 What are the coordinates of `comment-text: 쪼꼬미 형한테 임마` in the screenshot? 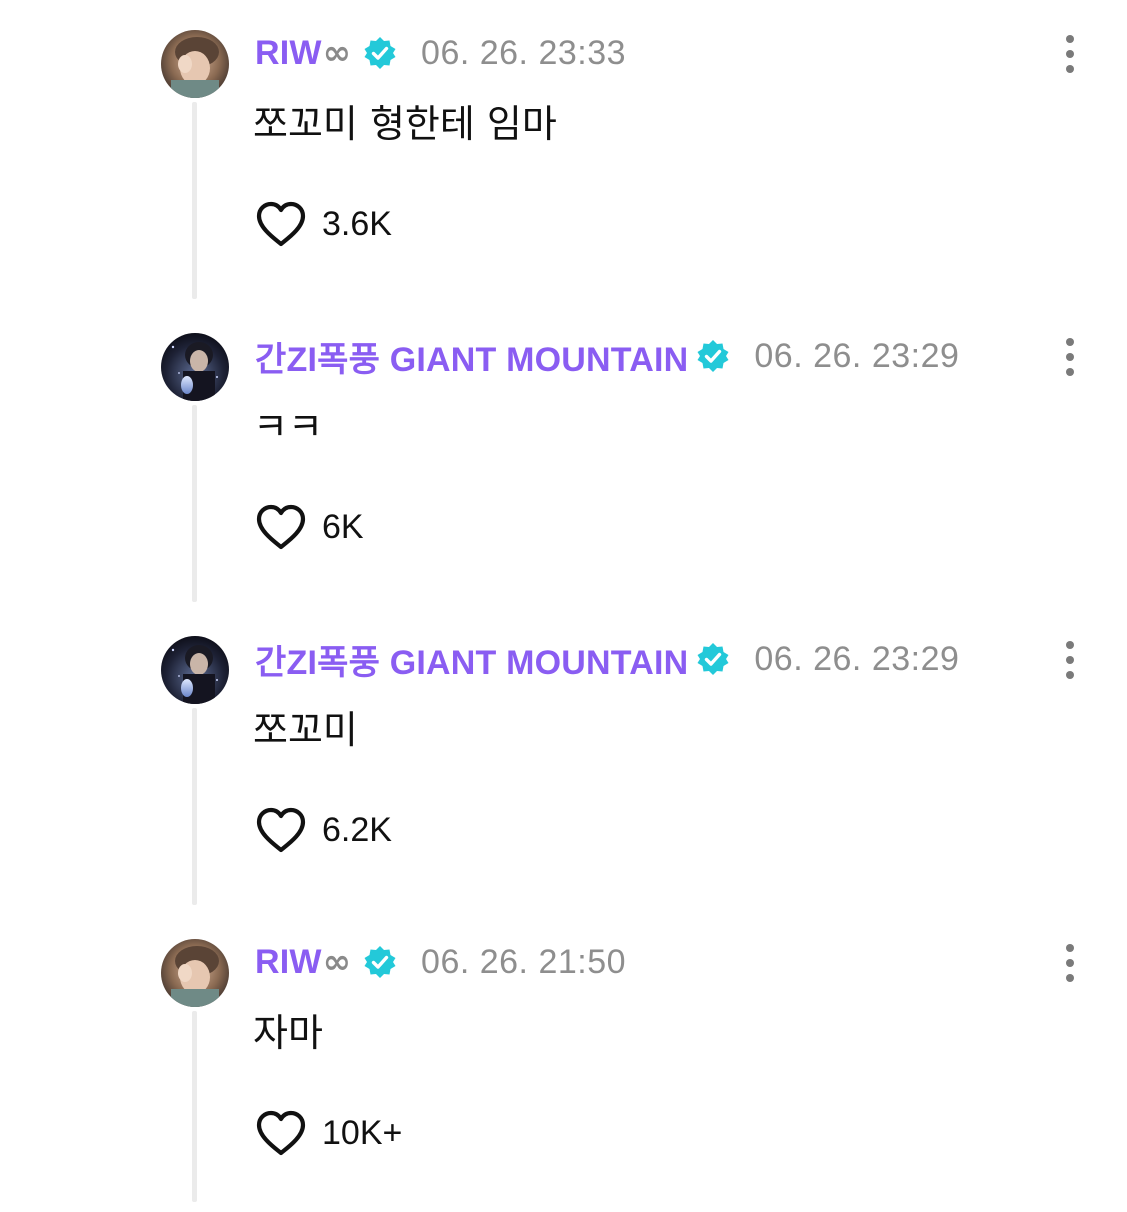 It's located at (405, 124).